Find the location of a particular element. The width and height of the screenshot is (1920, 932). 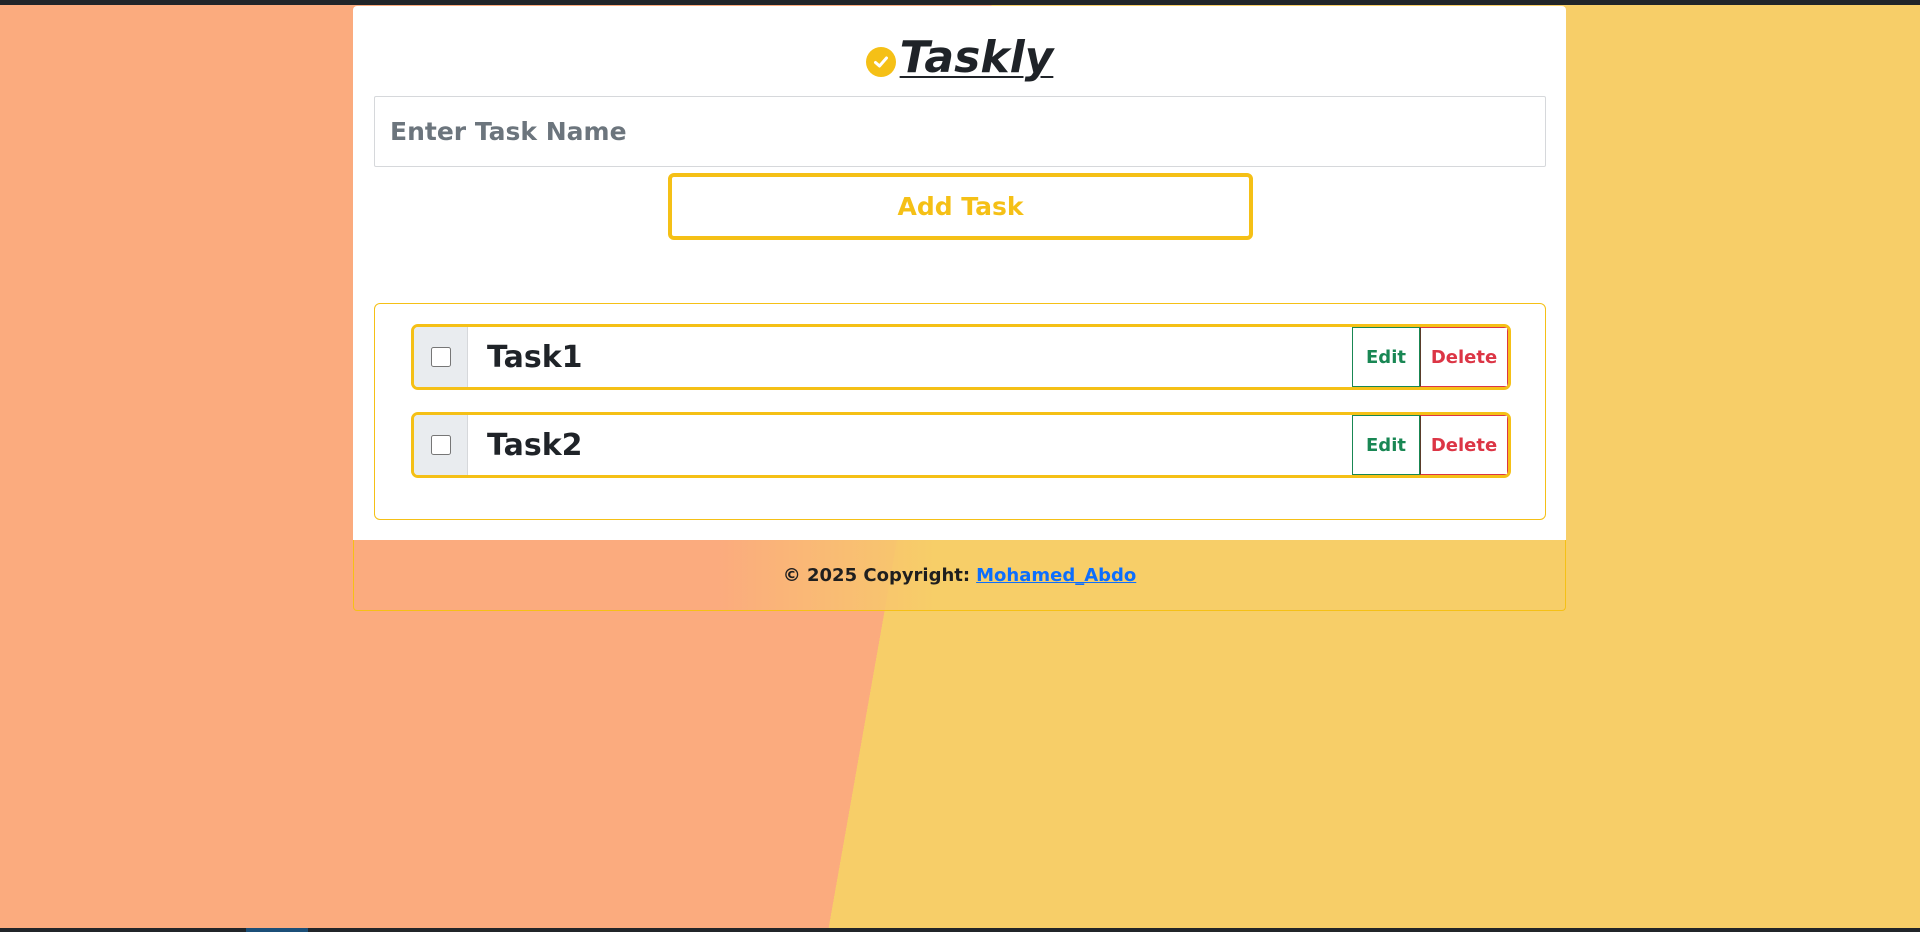

check-circle-icon is located at coordinates (880, 61).